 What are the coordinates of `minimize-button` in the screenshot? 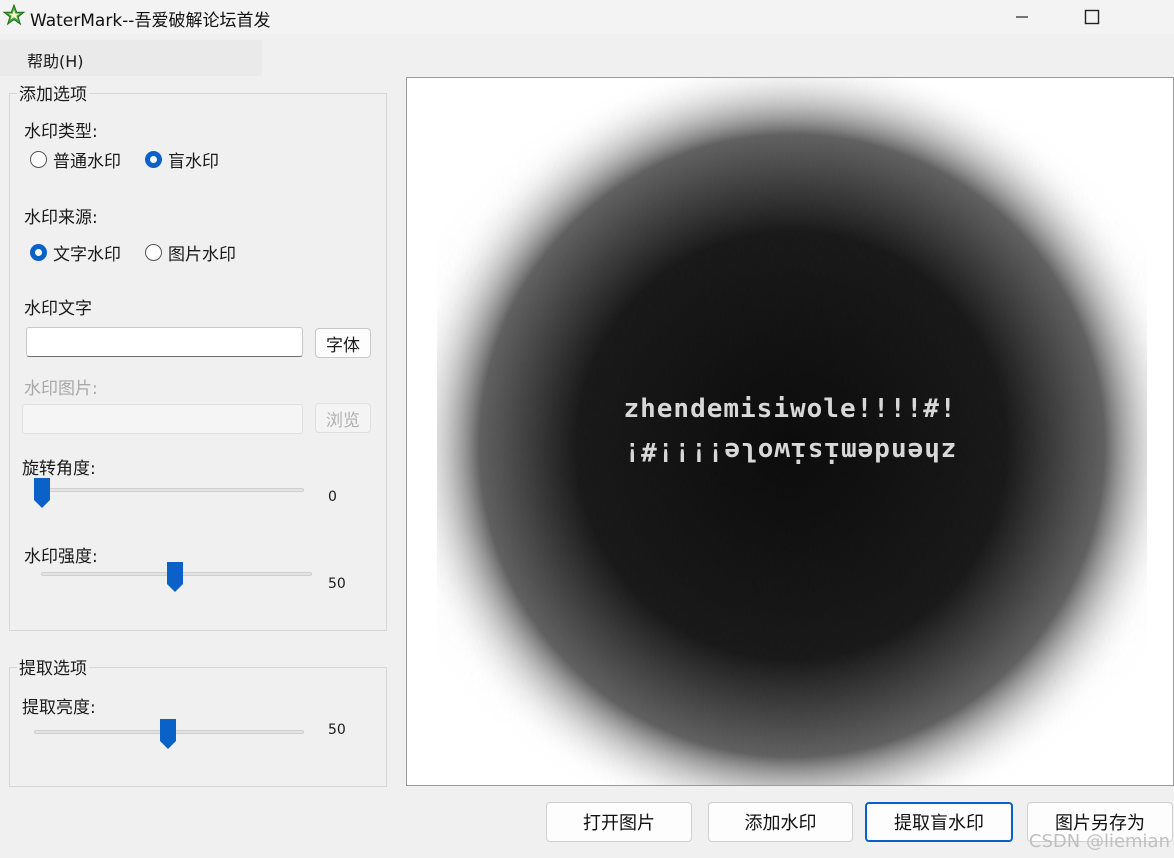 It's located at (1022, 17).